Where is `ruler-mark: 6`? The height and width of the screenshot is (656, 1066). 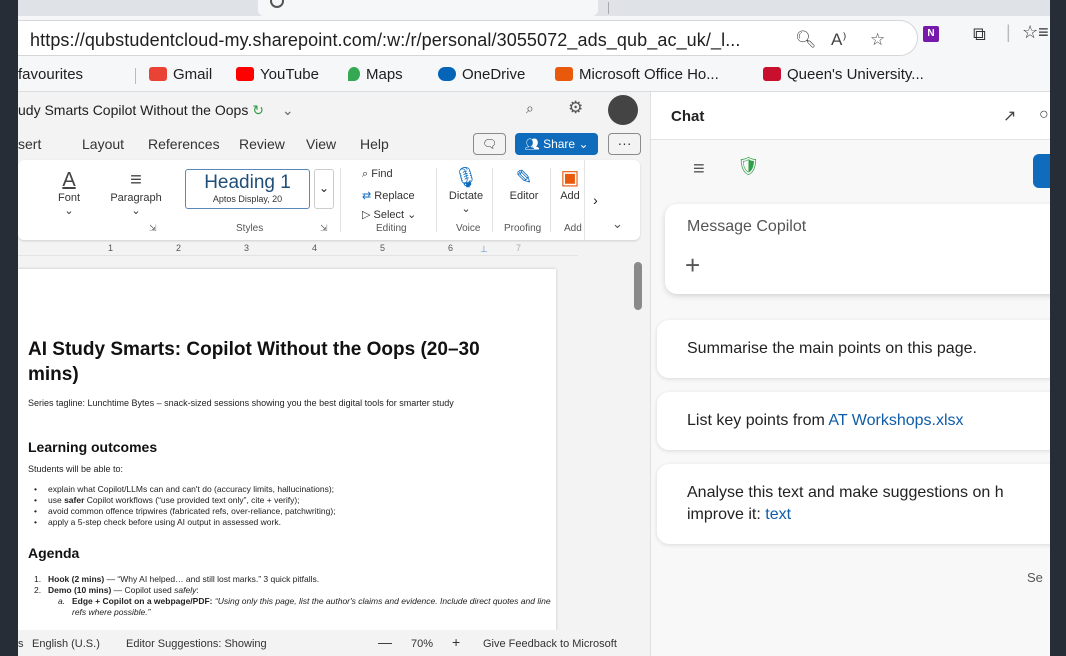 ruler-mark: 6 is located at coordinates (451, 248).